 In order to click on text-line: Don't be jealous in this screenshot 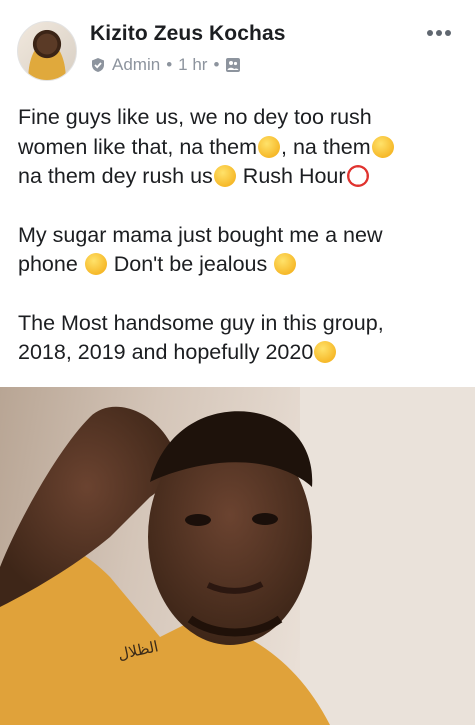, I will do `click(190, 264)`.